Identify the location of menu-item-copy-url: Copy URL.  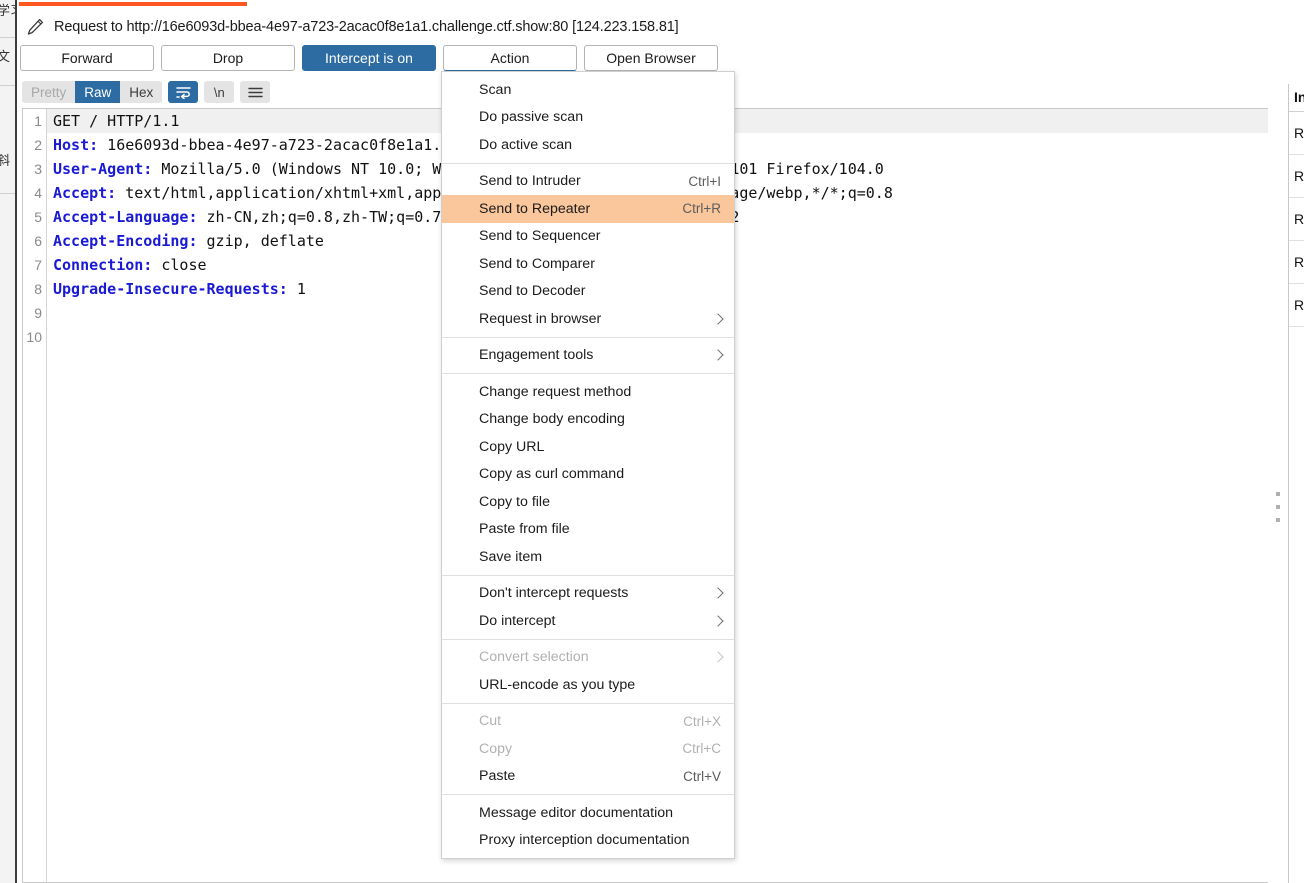
(588, 447).